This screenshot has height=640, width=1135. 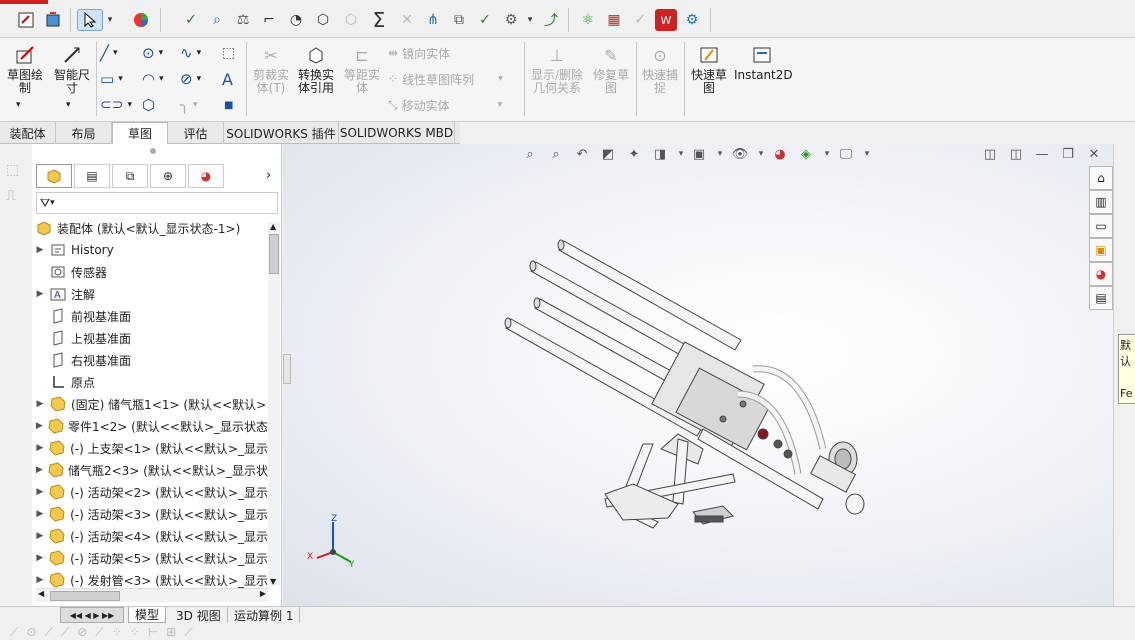 I want to click on select-dropdown-icon: ▾, so click(x=110, y=20).